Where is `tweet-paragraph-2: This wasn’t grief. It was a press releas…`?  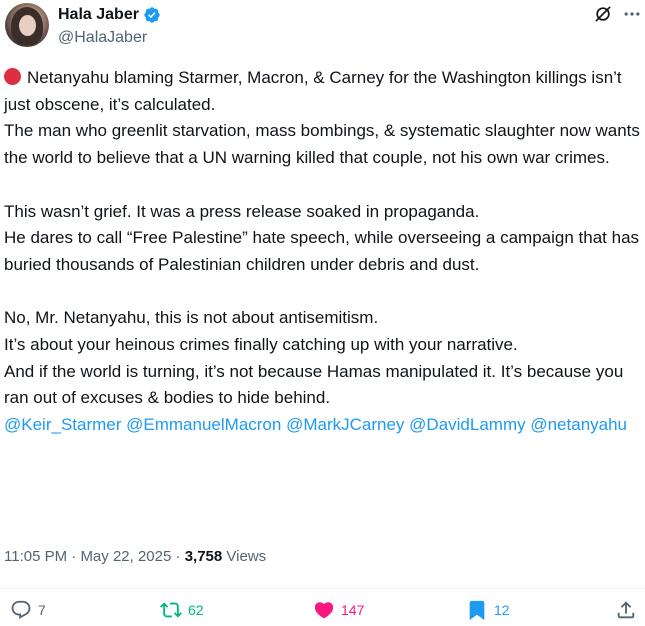
tweet-paragraph-2: This wasn’t grief. It was a press releas… is located at coordinates (324, 239).